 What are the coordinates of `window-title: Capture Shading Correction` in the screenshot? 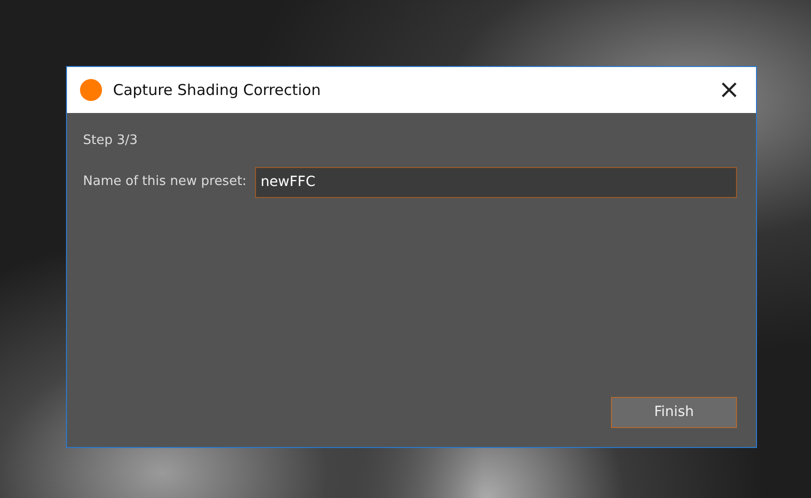 It's located at (217, 90).